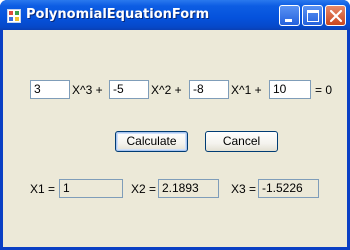  Describe the element at coordinates (166, 90) in the screenshot. I see `x2-term-label: X^2 +` at that location.